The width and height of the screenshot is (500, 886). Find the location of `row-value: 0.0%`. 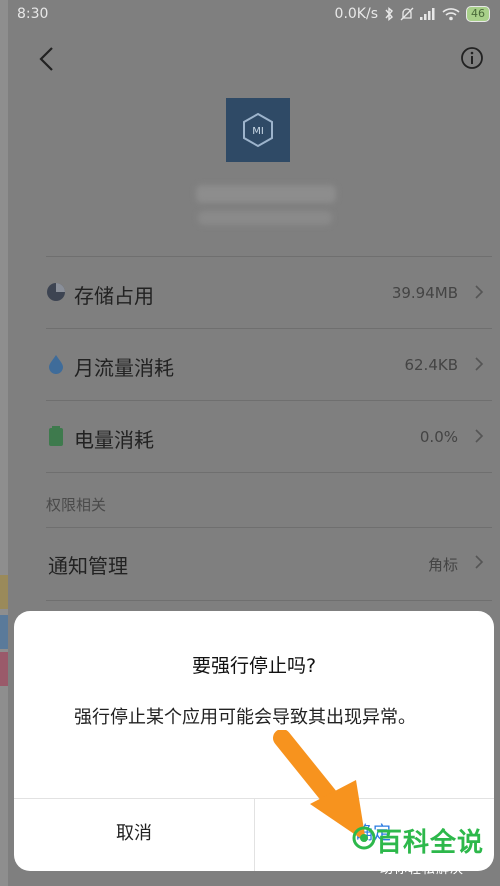

row-value: 0.0% is located at coordinates (438, 437).